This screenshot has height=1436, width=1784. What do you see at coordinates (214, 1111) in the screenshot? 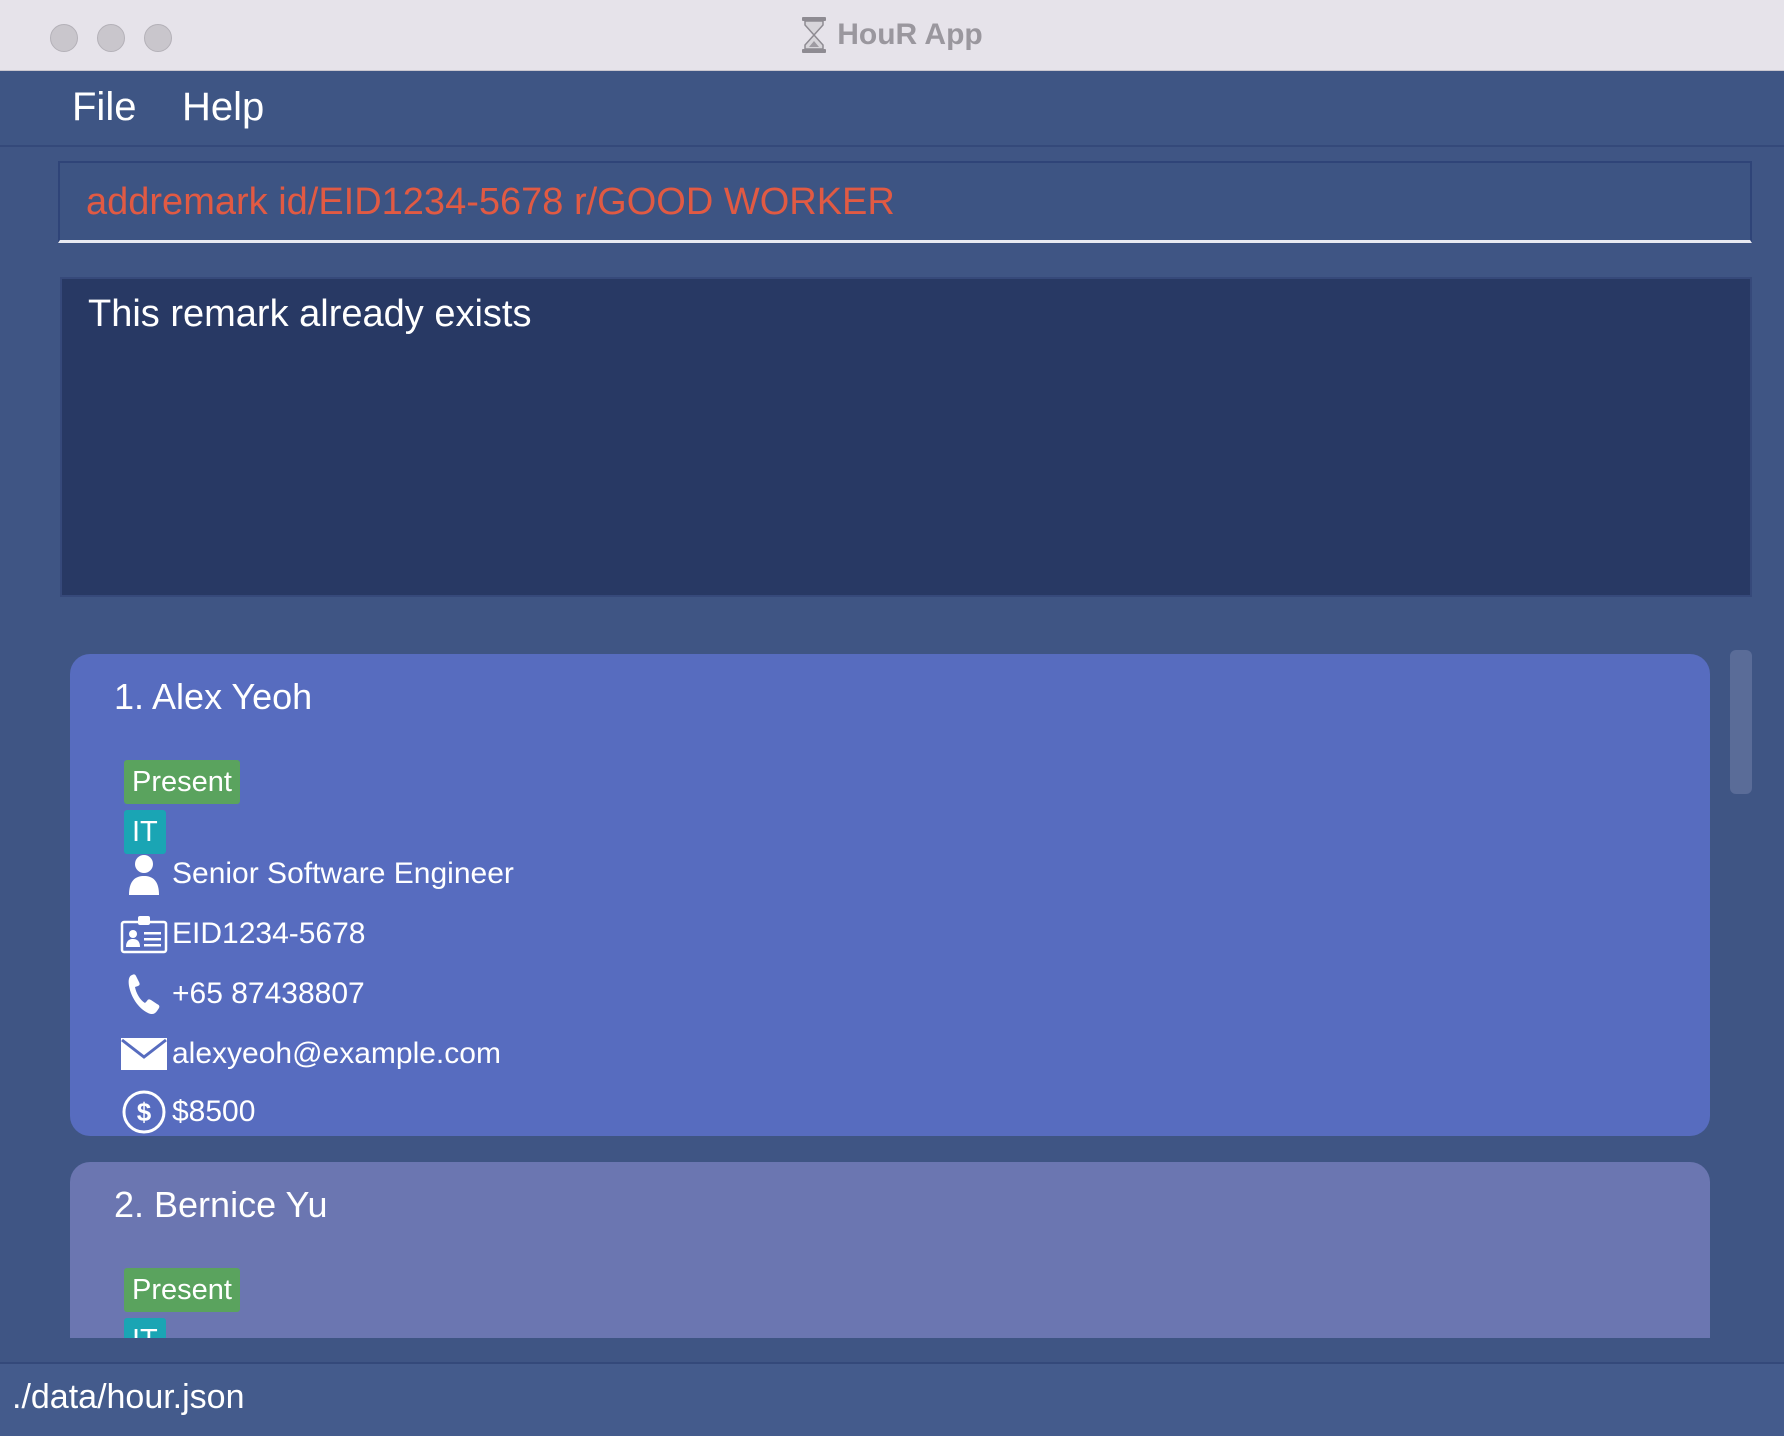
I see `salary-value: $8500` at bounding box center [214, 1111].